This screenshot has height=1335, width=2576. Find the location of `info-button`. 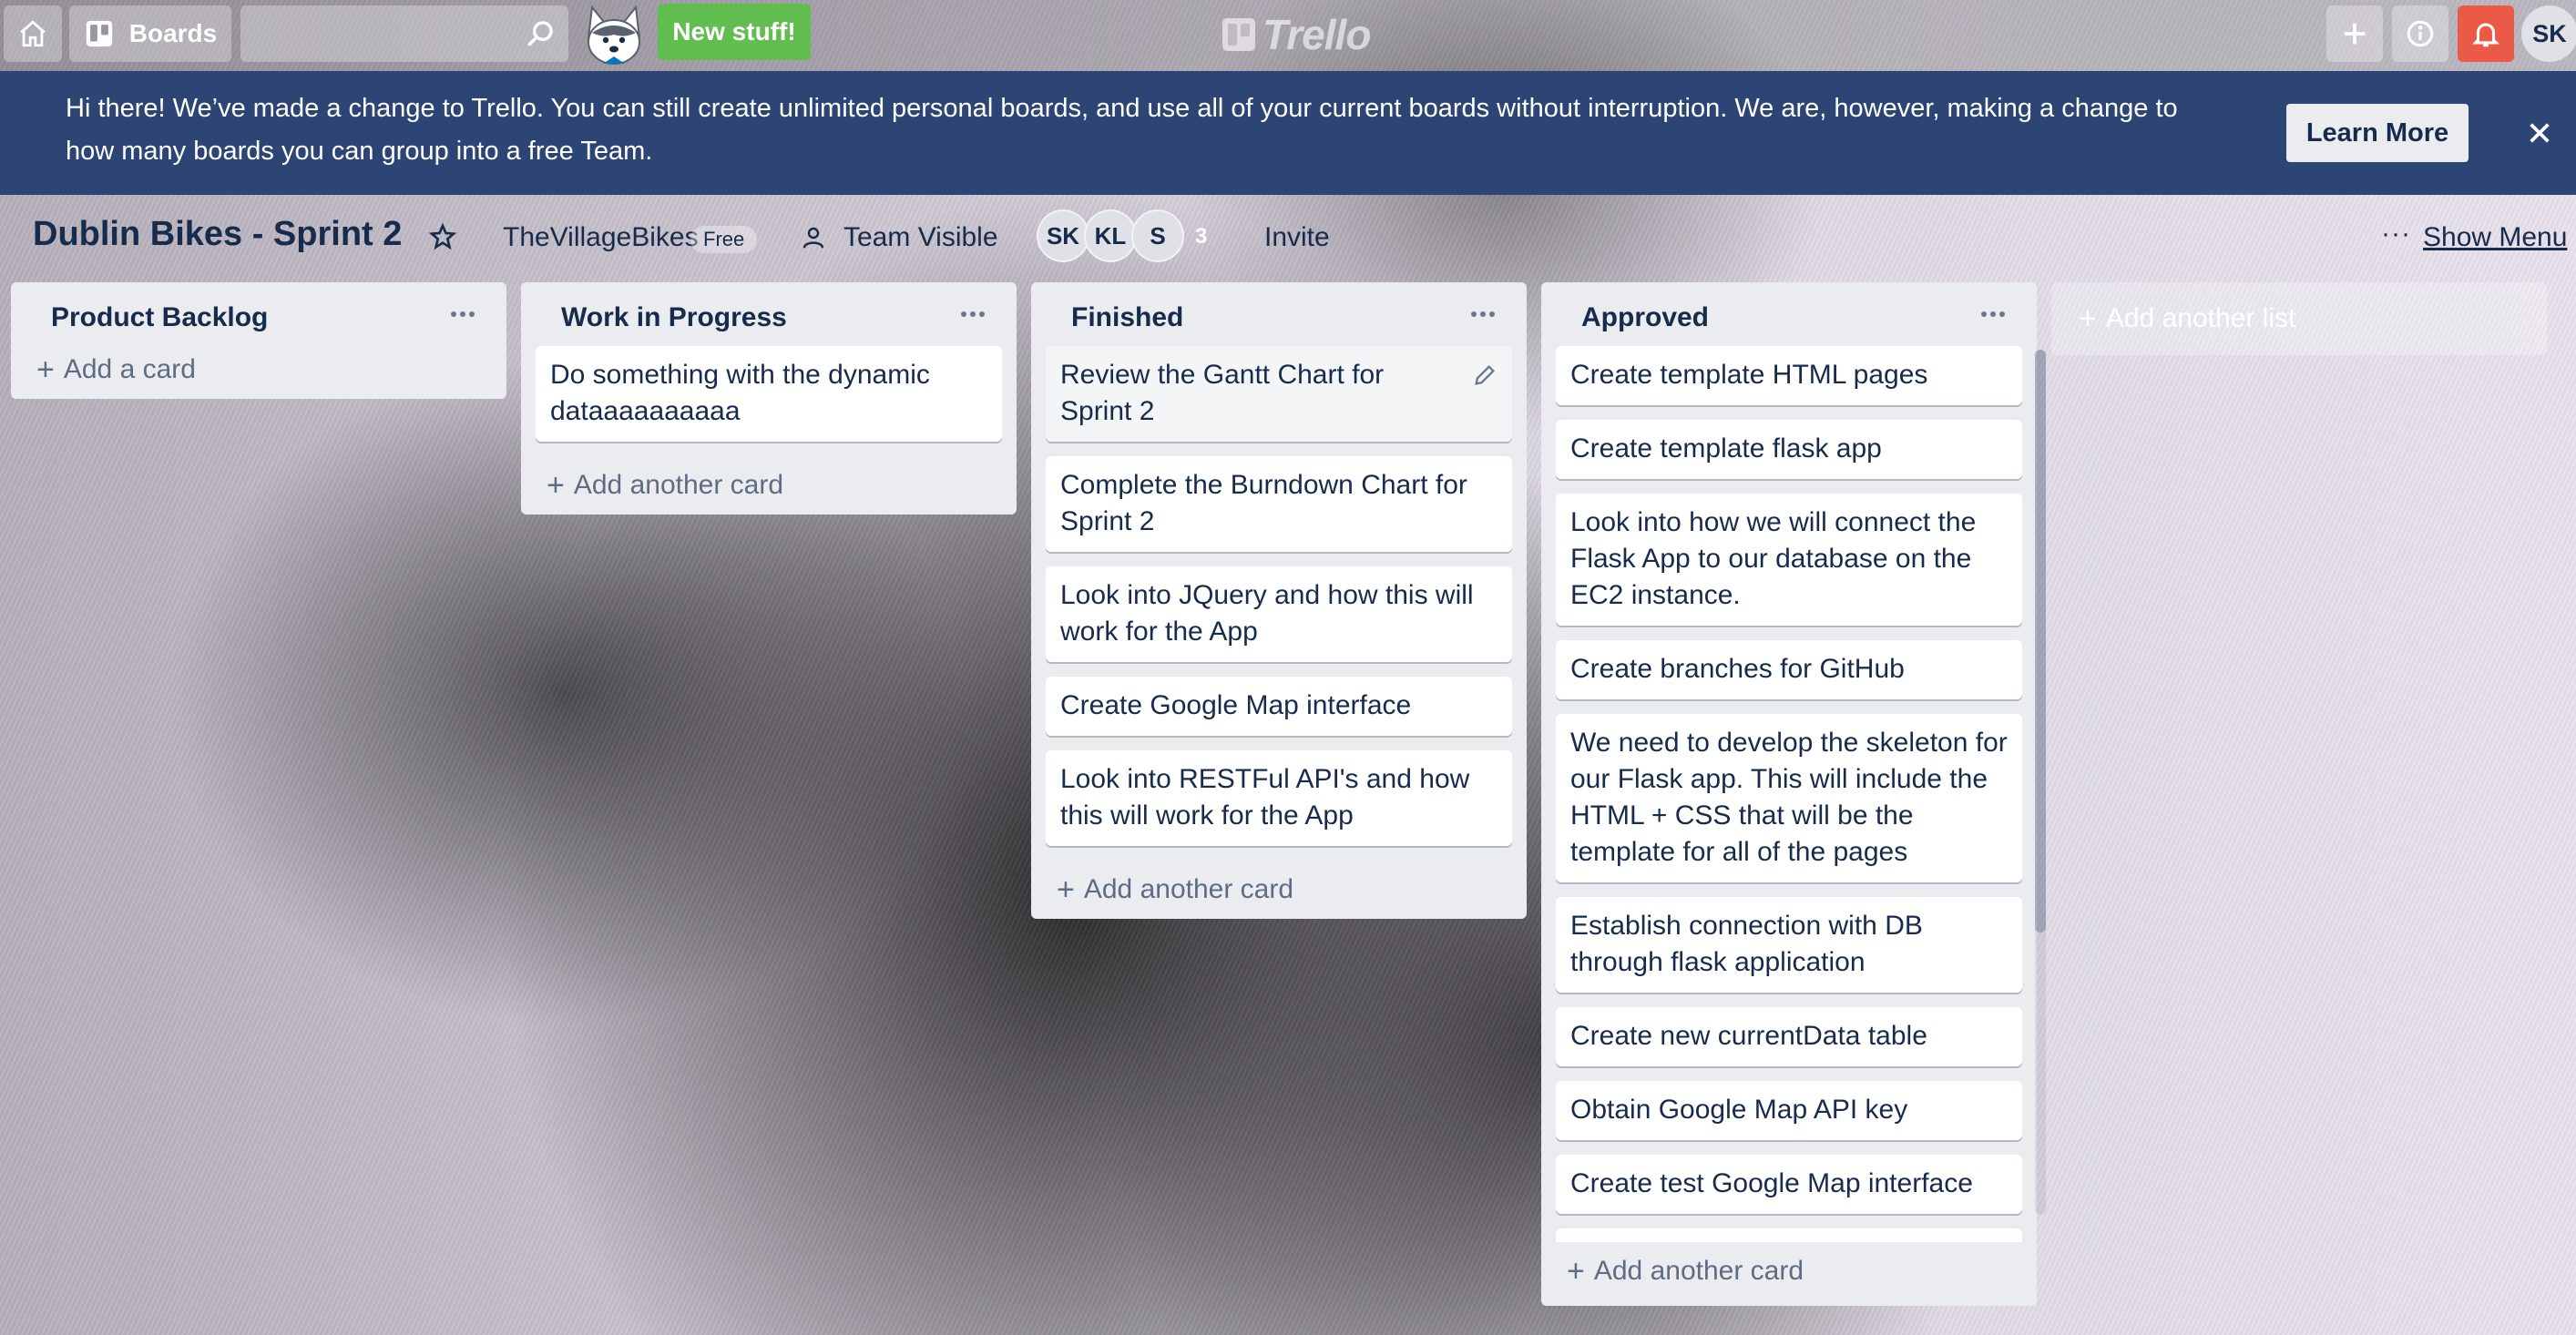

info-button is located at coordinates (2420, 33).